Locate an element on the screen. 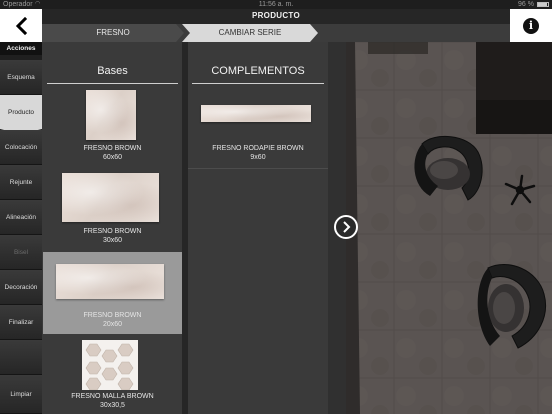 The width and height of the screenshot is (552, 414). tile-card: FRESNO BROWN 60x60 is located at coordinates (112, 127).